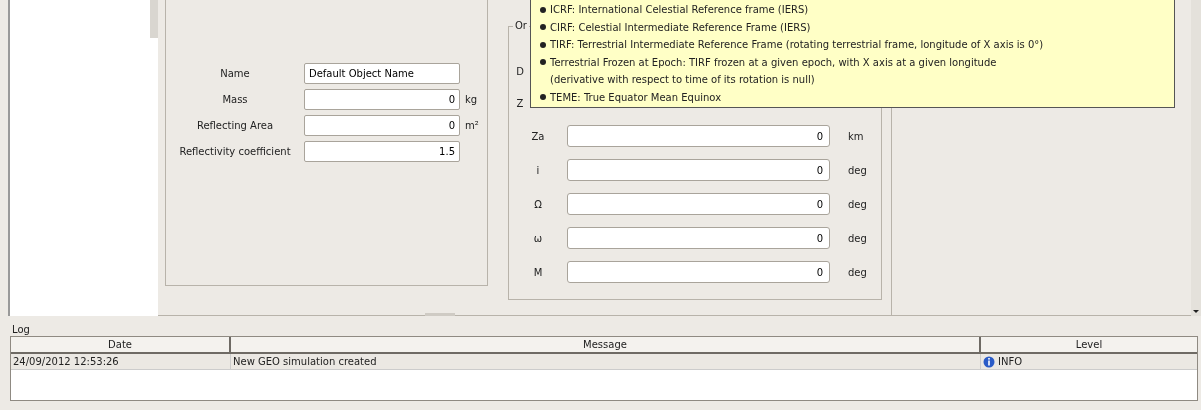 This screenshot has width=1201, height=410. Describe the element at coordinates (682, 80) in the screenshot. I see `tooltip-text: (derivative with respect to time of its rotation is null)` at that location.